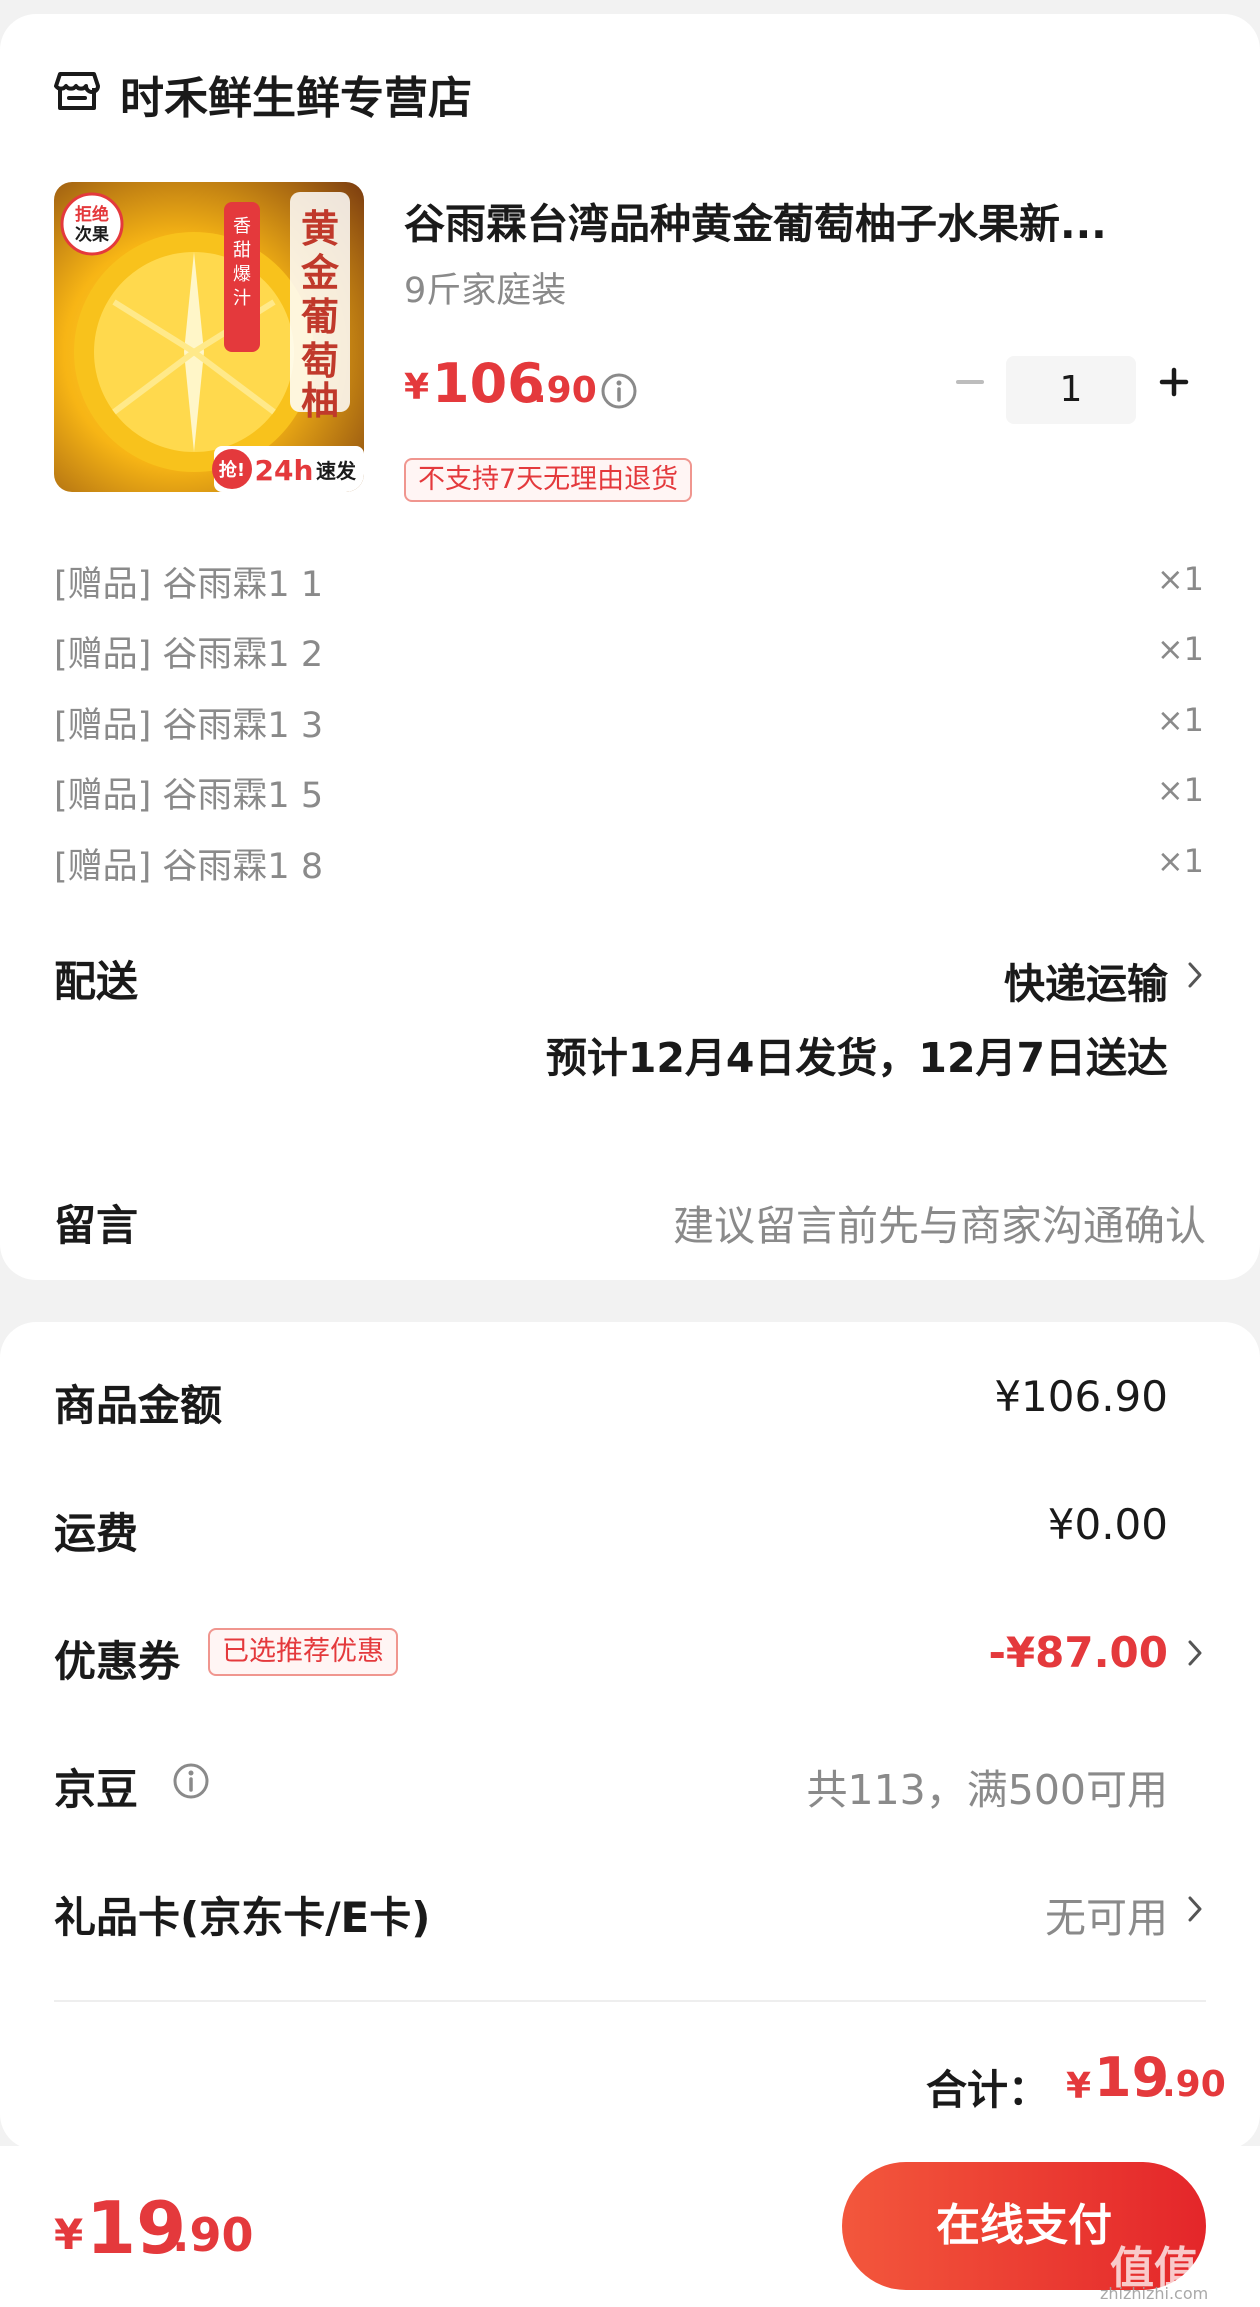 The height and width of the screenshot is (2307, 1260). I want to click on svg-text: 香, so click(242, 226).